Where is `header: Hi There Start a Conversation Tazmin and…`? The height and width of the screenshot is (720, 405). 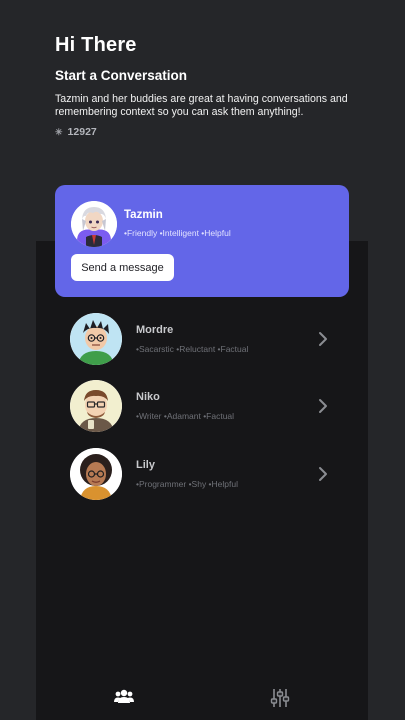 header: Hi There Start a Conversation Tazmin and… is located at coordinates (205, 86).